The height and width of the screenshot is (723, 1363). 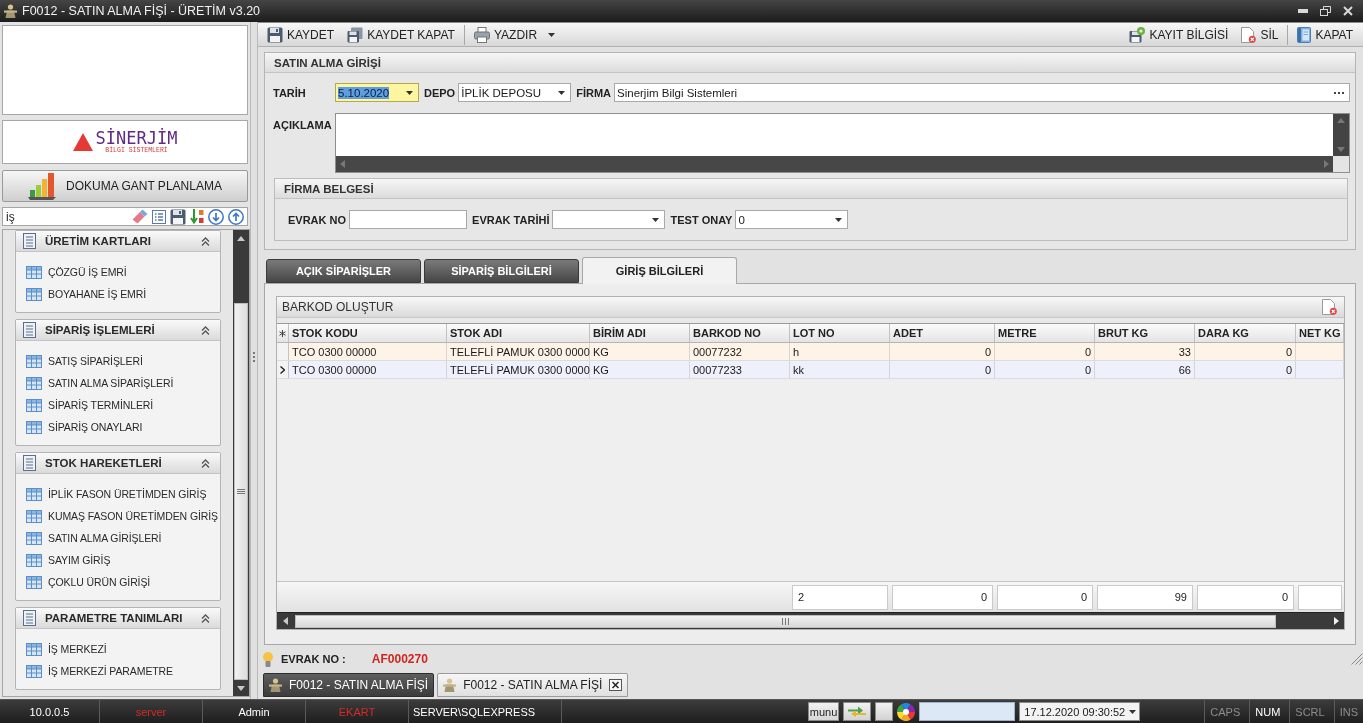 What do you see at coordinates (285, 621) in the screenshot?
I see `left-arrow-icon` at bounding box center [285, 621].